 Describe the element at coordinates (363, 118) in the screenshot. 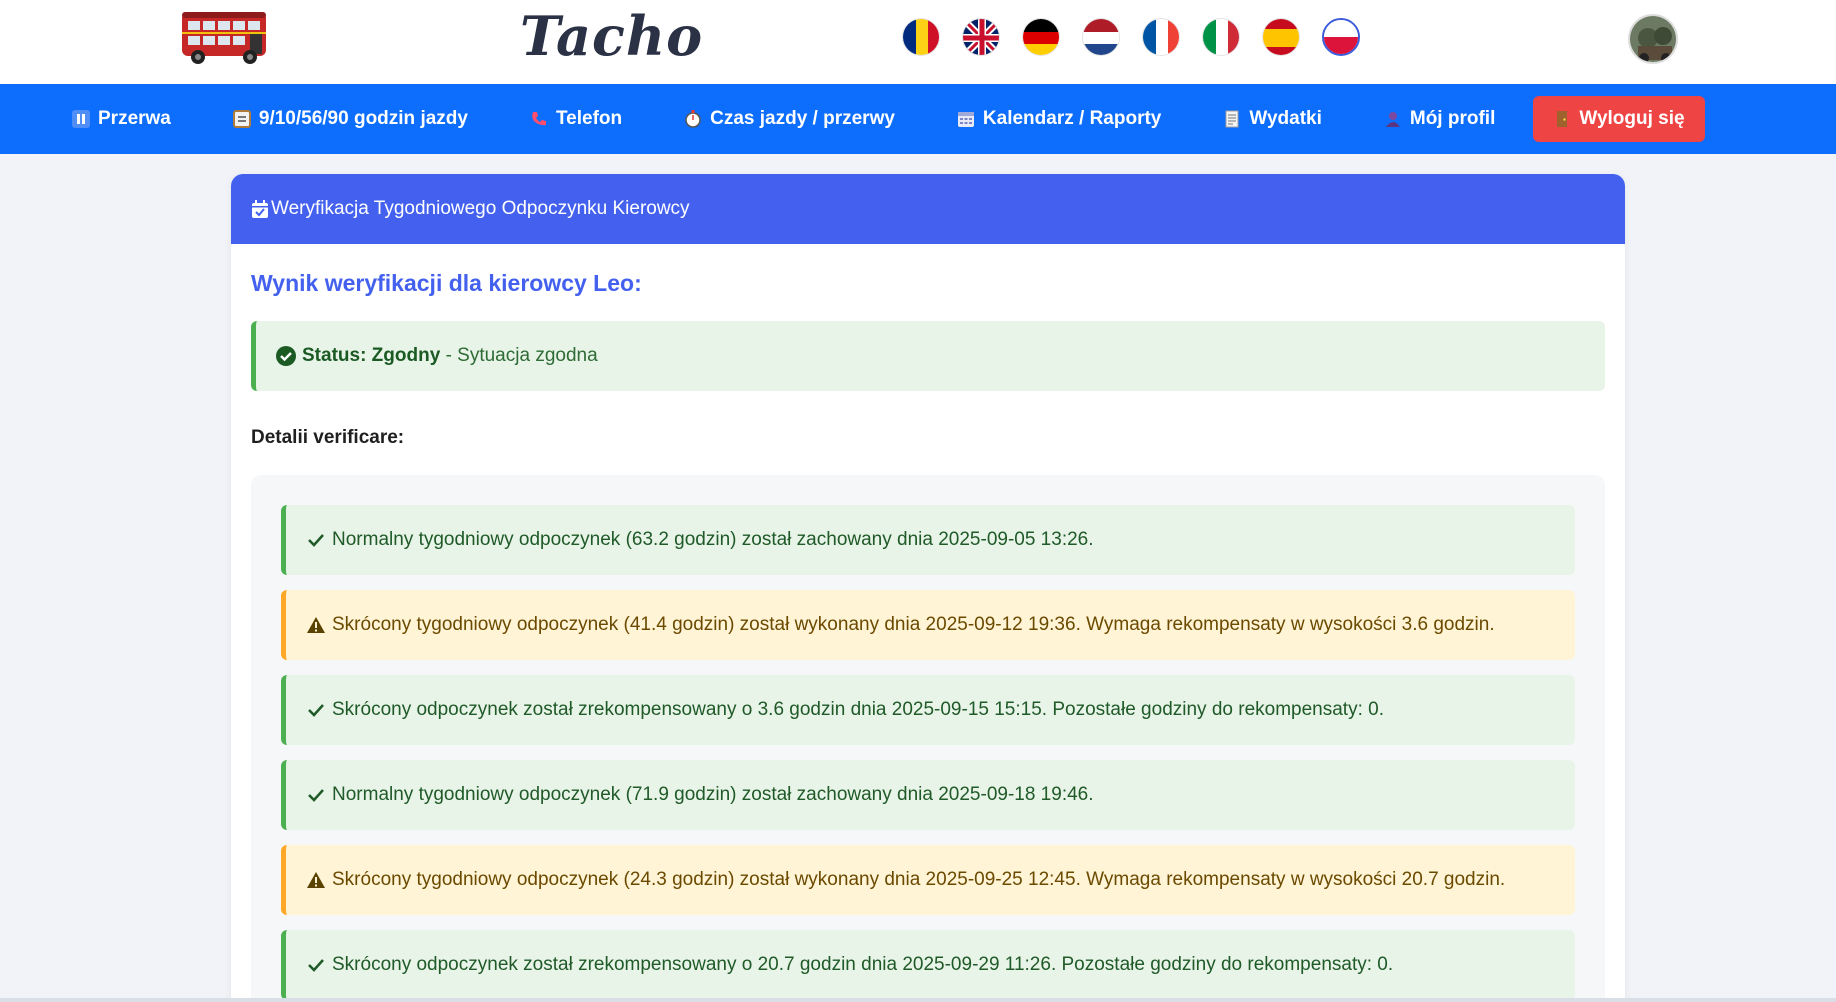

I see `nav-item-label: 9/10/56/90 godzin jazdy` at that location.